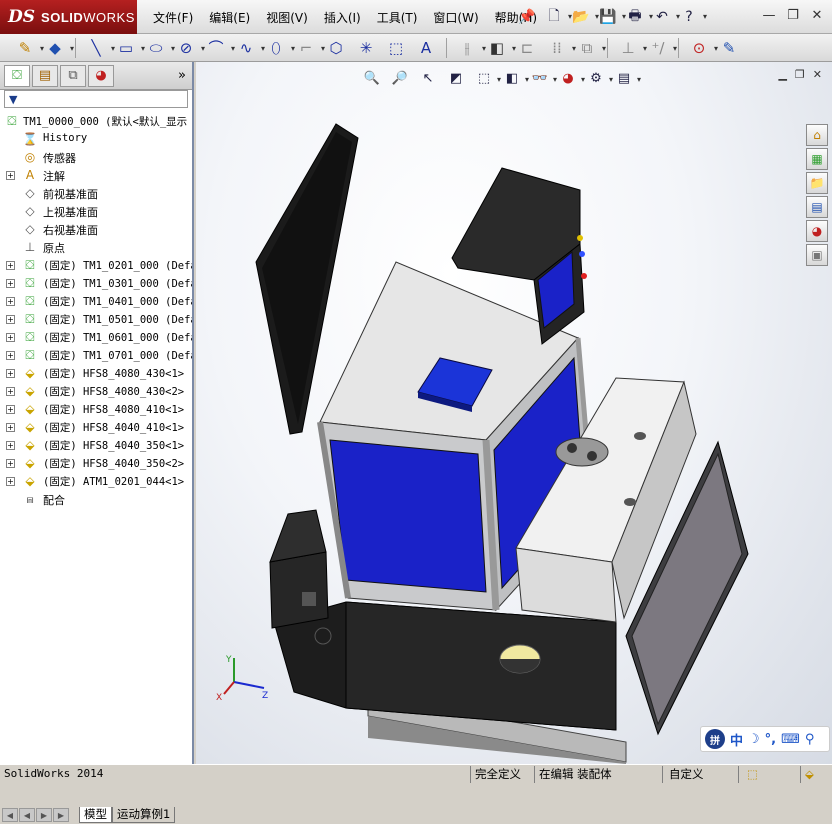 The height and width of the screenshot is (824, 832). What do you see at coordinates (692, 17) in the screenshot?
I see `help-icon: ?` at bounding box center [692, 17].